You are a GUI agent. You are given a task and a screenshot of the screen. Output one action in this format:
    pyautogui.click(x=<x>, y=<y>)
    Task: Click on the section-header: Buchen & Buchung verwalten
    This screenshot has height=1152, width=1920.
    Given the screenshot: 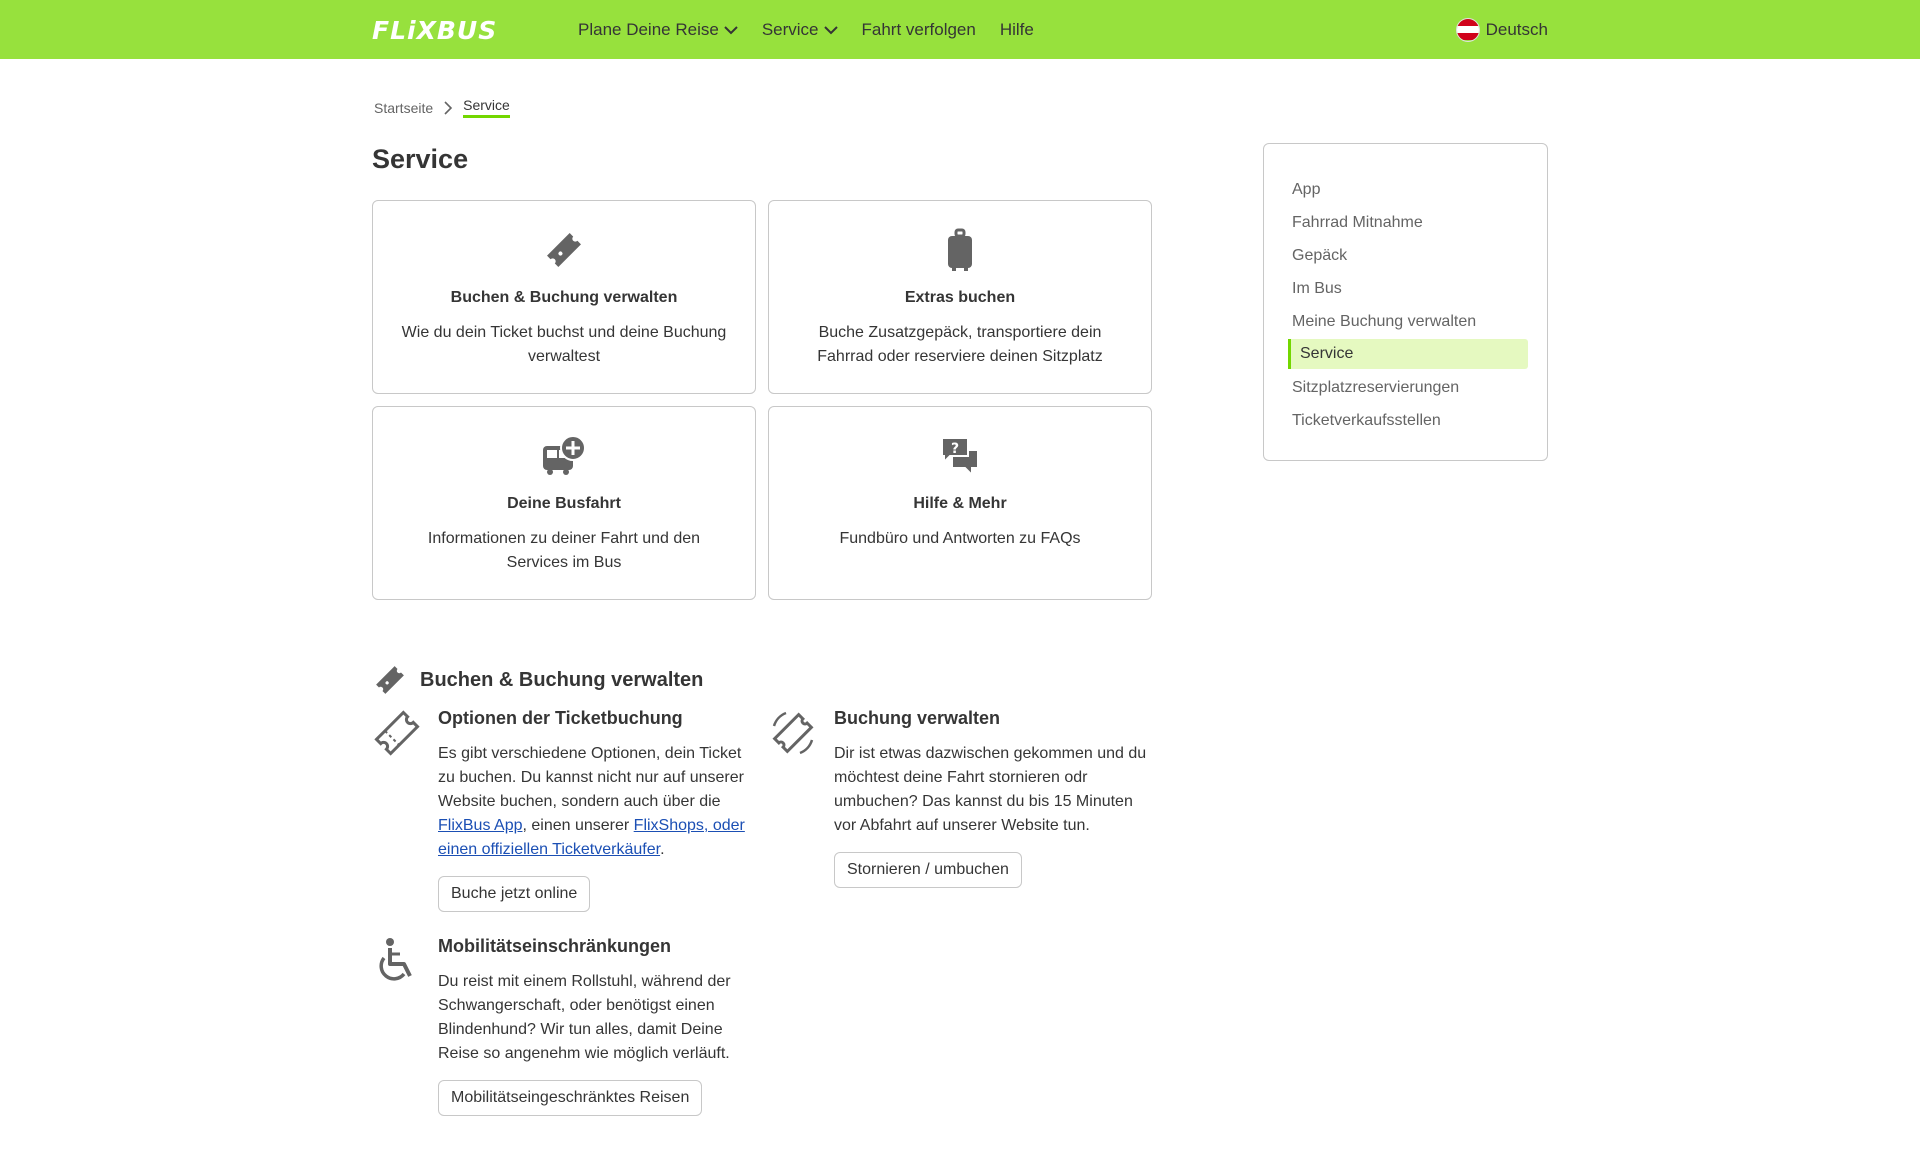 What is the action you would take?
    pyautogui.click(x=537, y=680)
    